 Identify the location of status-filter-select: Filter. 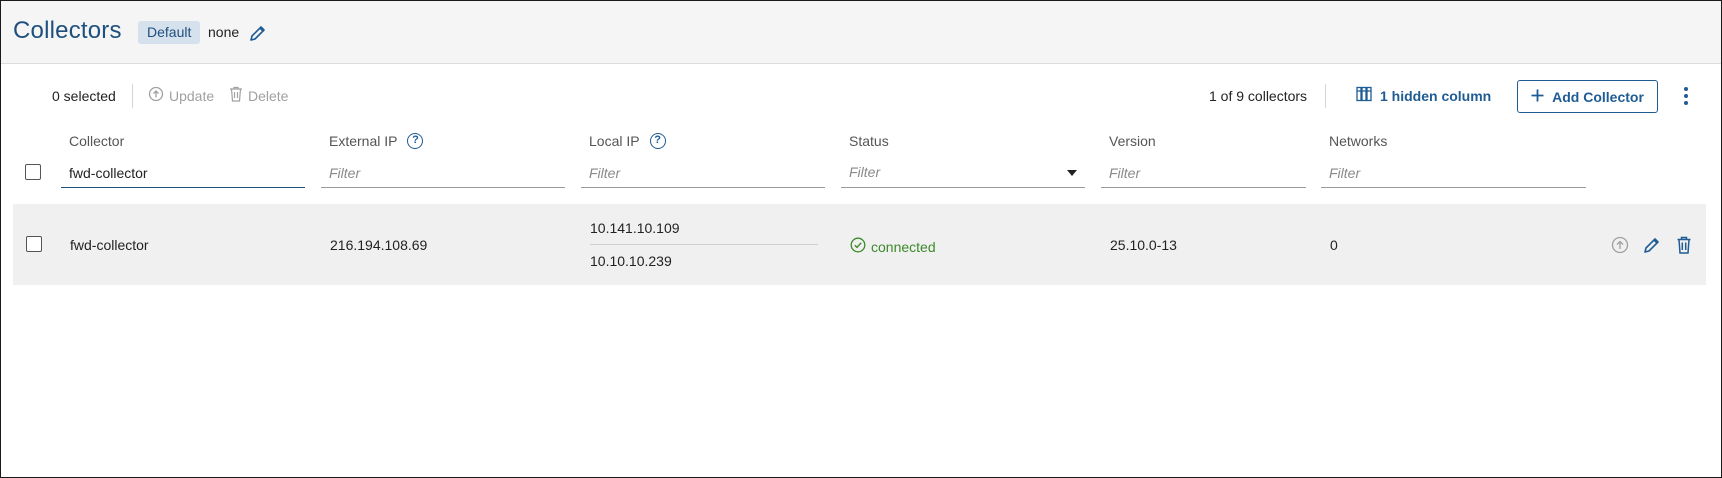
(963, 173).